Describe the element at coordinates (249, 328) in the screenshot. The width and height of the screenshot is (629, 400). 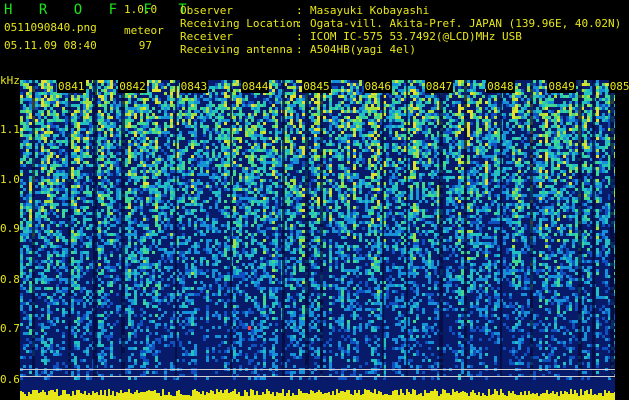
I see `meteor-echo-mark` at that location.